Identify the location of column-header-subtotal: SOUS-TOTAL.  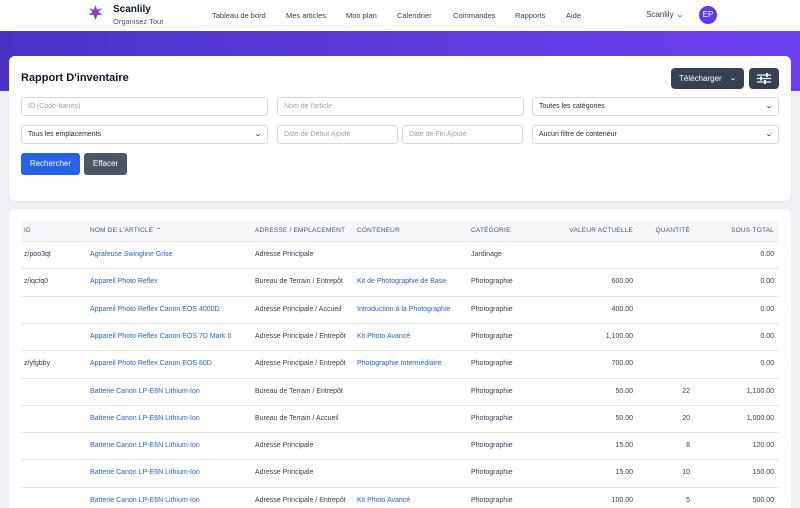
(752, 230).